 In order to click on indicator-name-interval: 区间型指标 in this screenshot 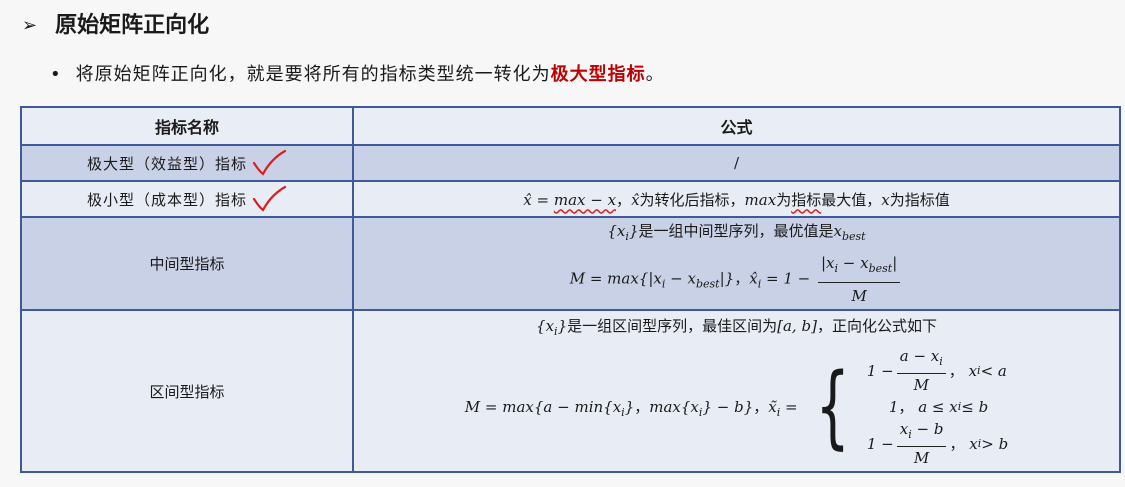, I will do `click(187, 391)`.